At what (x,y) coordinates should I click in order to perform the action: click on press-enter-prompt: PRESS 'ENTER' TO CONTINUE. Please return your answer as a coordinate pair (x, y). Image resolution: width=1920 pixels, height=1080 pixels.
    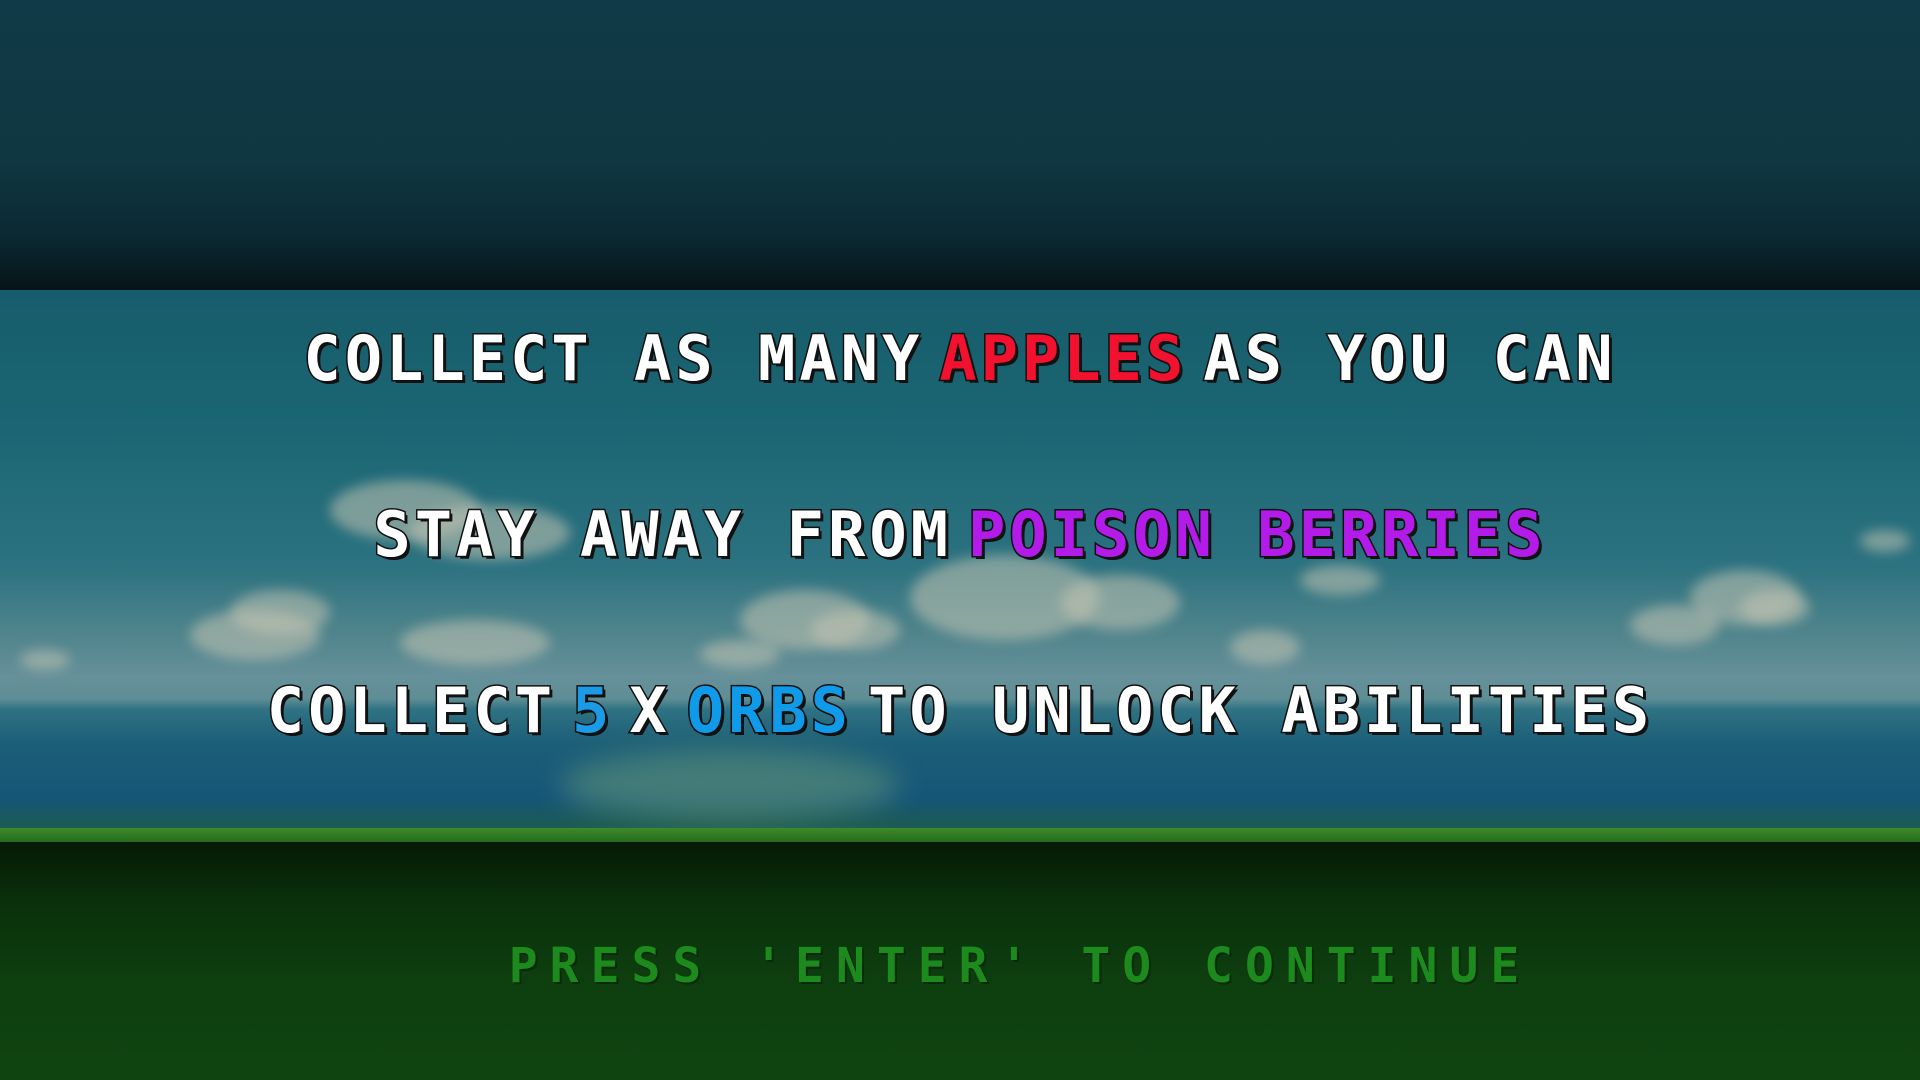
    Looking at the image, I should click on (1020, 966).